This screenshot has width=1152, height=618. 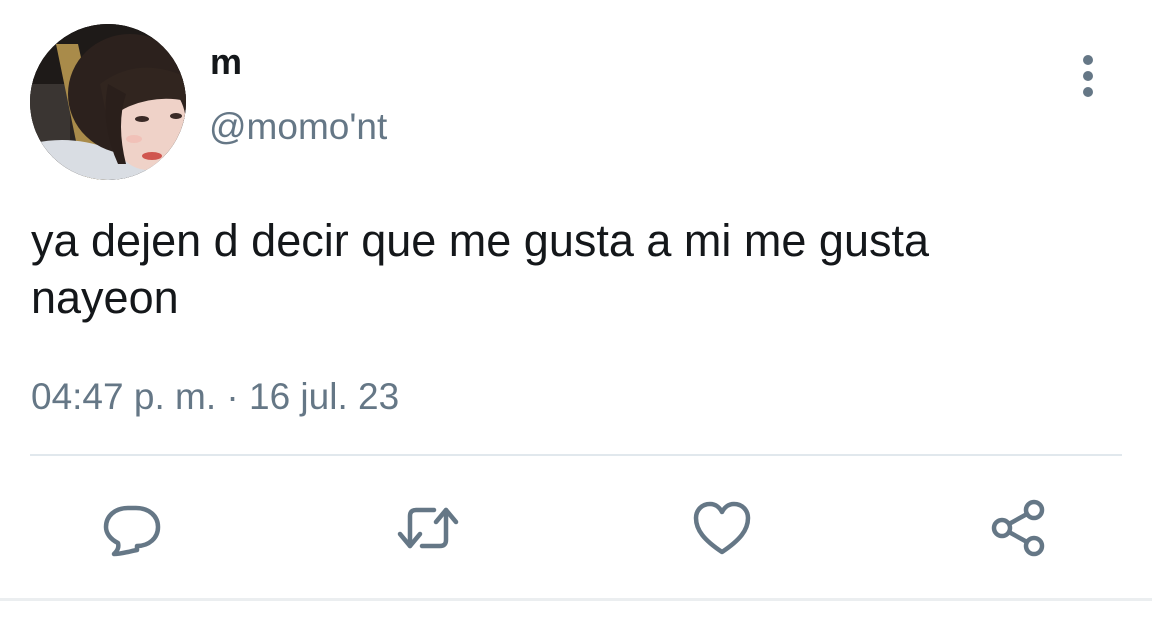 I want to click on heart-icon, so click(x=722, y=528).